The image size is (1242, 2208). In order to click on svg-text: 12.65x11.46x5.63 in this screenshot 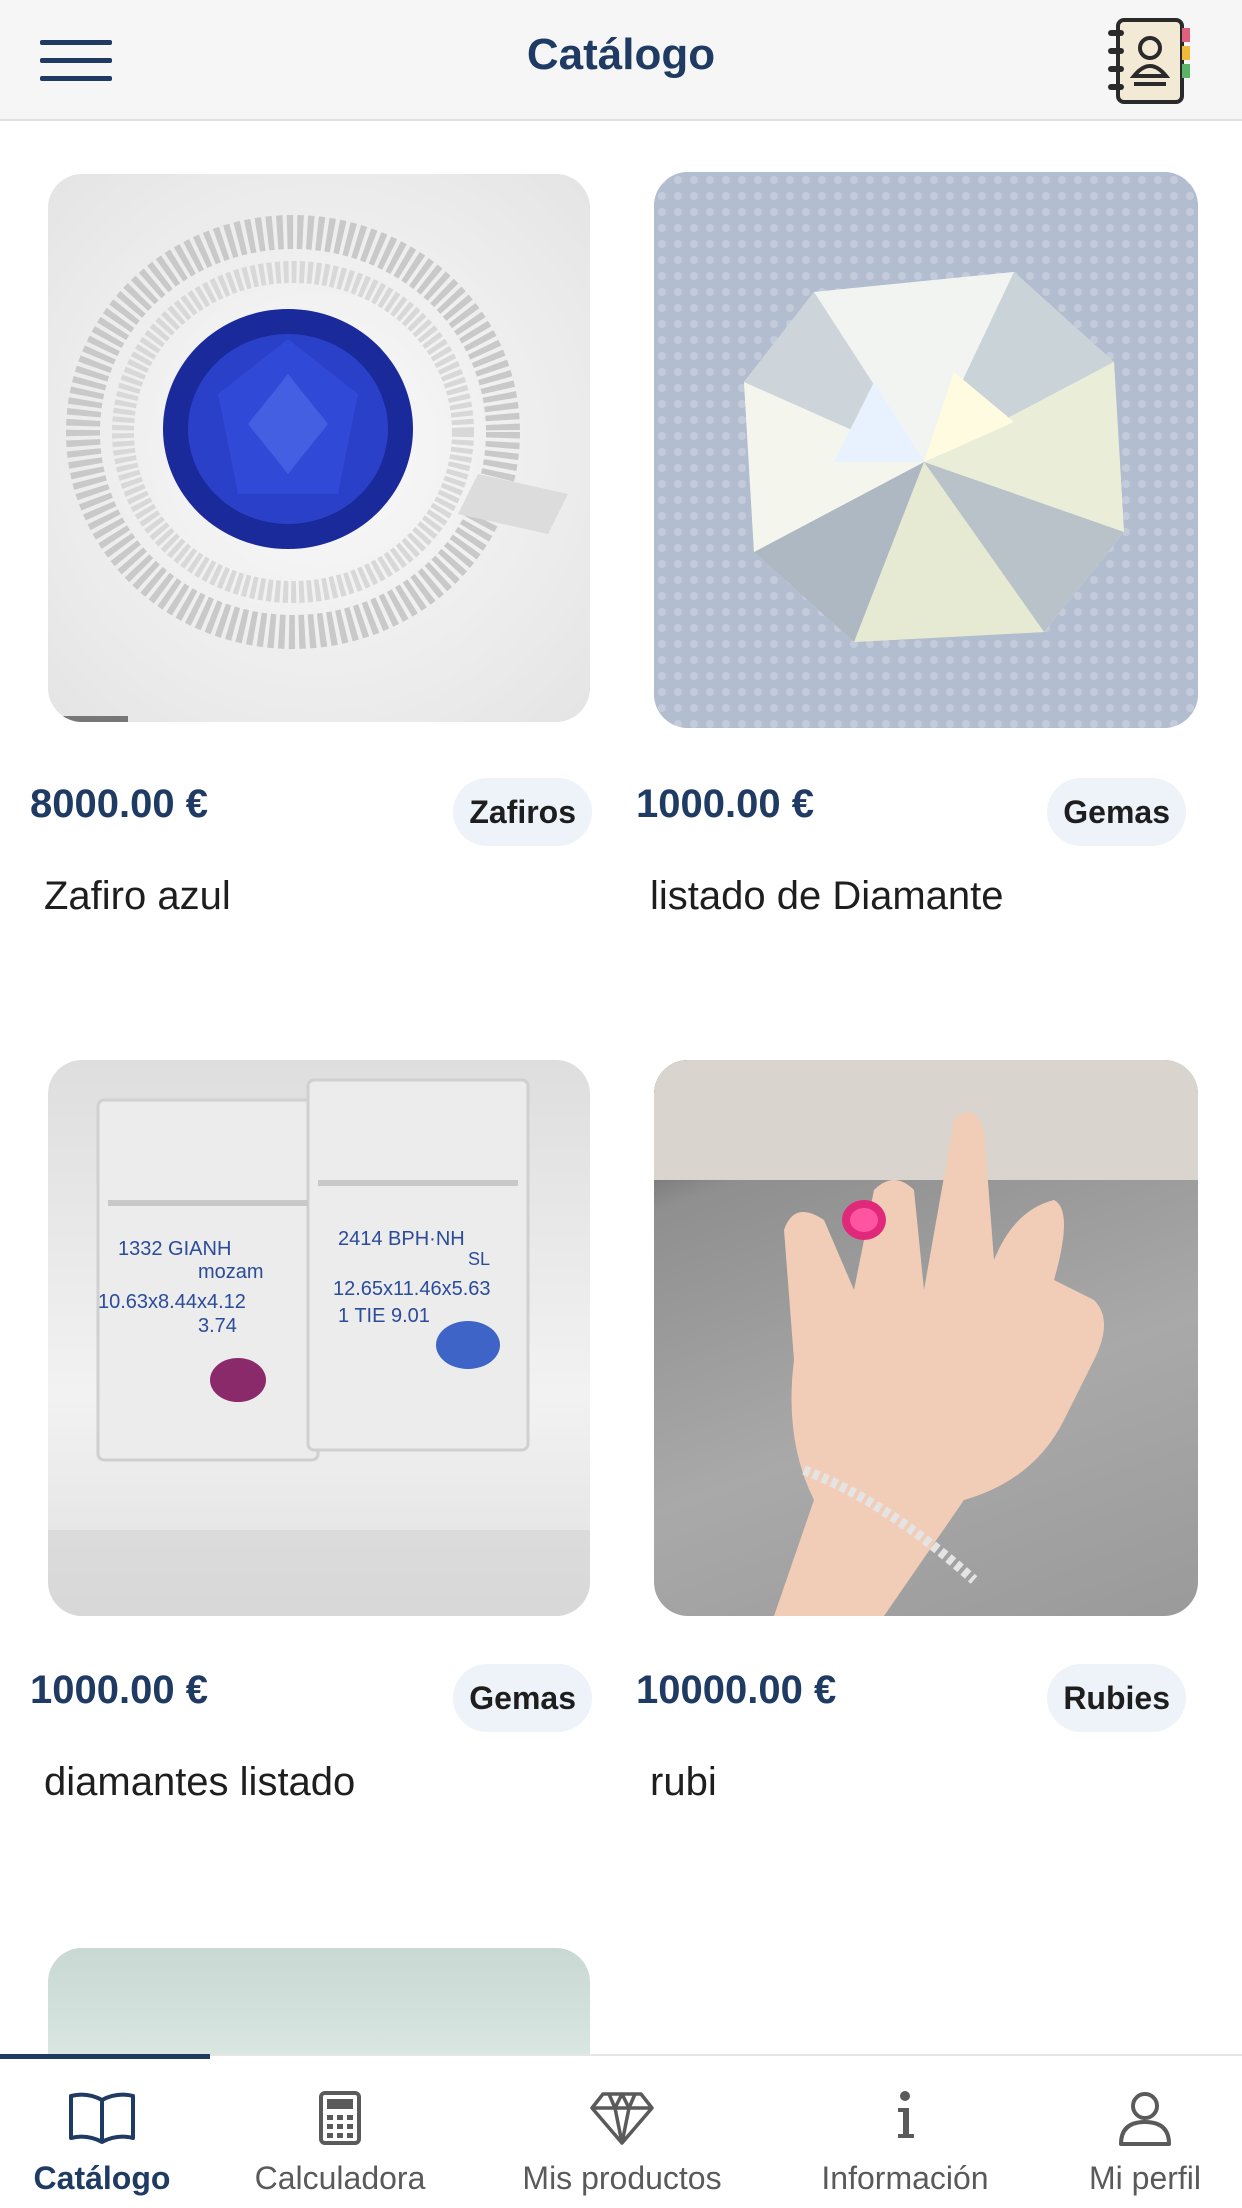, I will do `click(412, 1289)`.